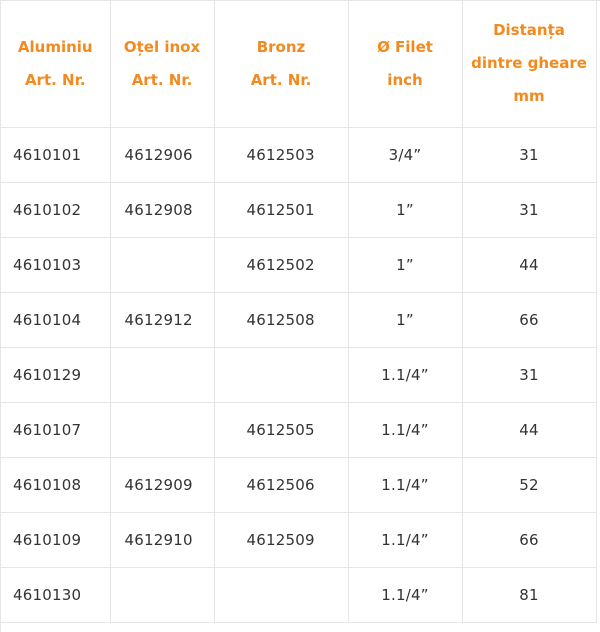  Describe the element at coordinates (56, 265) in the screenshot. I see `cell-aluminiu: 4610103` at that location.